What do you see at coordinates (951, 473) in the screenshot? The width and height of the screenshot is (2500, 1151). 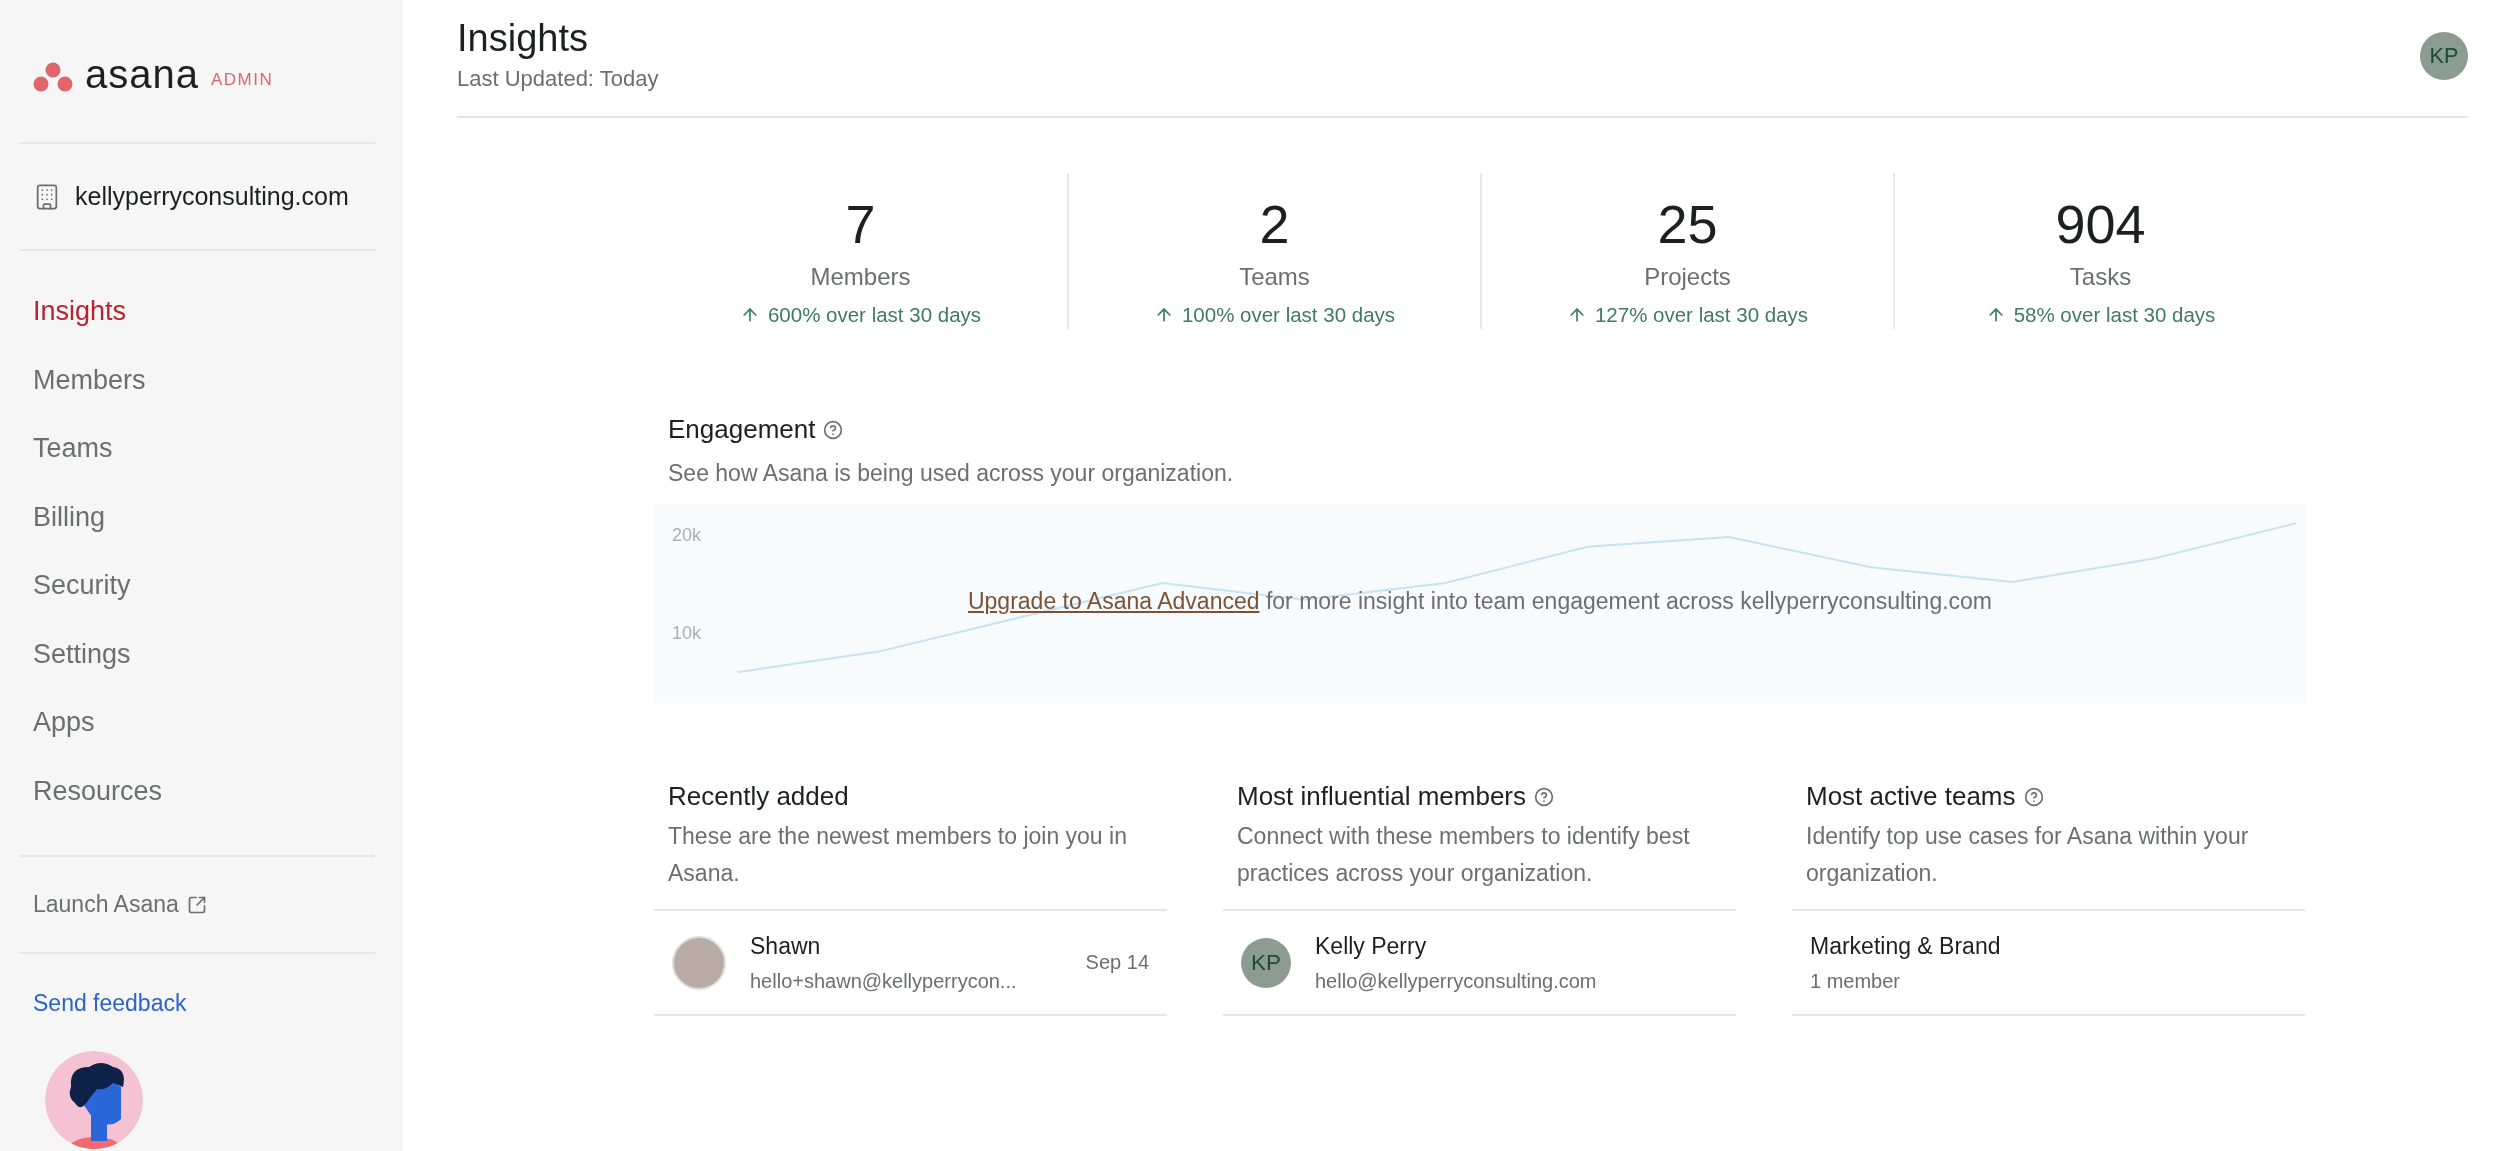 I see `section-description: See how Asana is being used across your organization.` at bounding box center [951, 473].